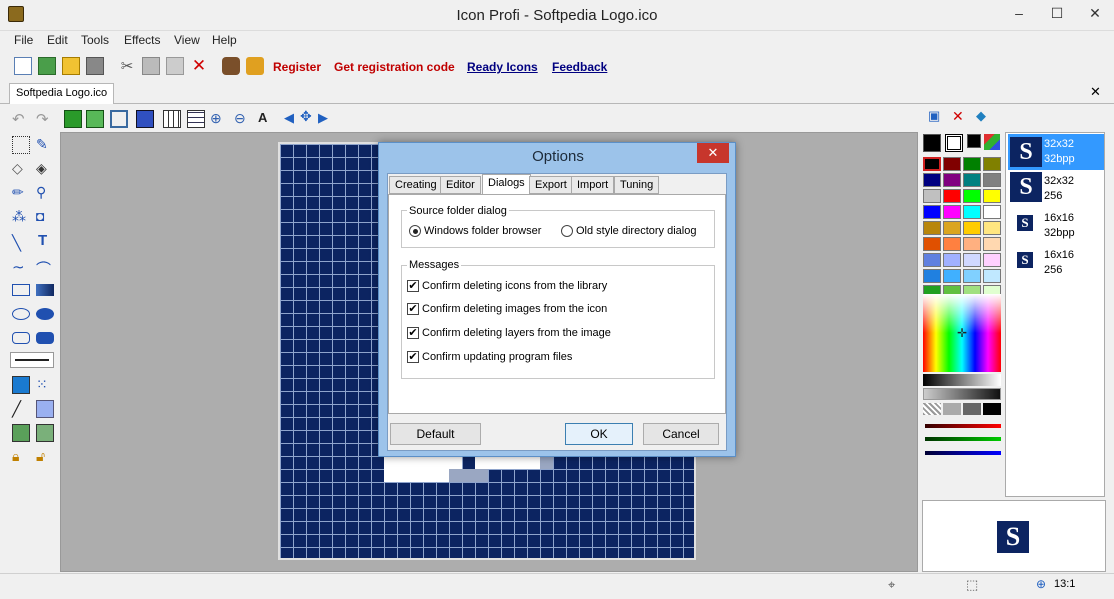 The width and height of the screenshot is (1114, 599). I want to click on filled-rectangle-icon, so click(45, 290).